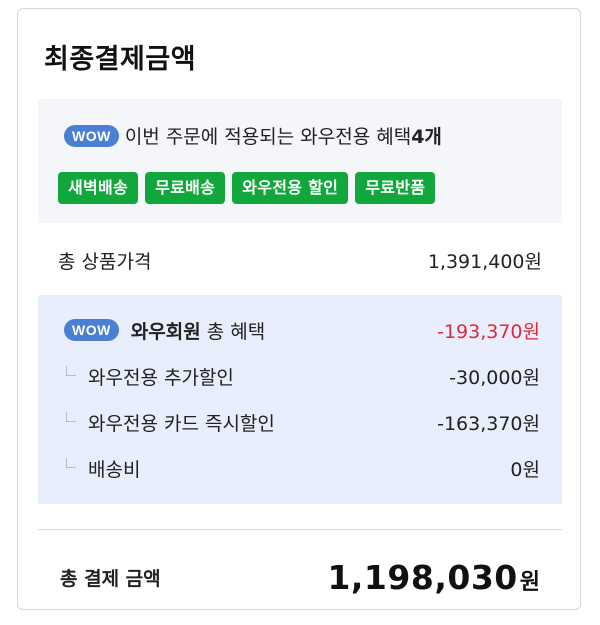  I want to click on total-benefit-value: -193,370원, so click(488, 331).